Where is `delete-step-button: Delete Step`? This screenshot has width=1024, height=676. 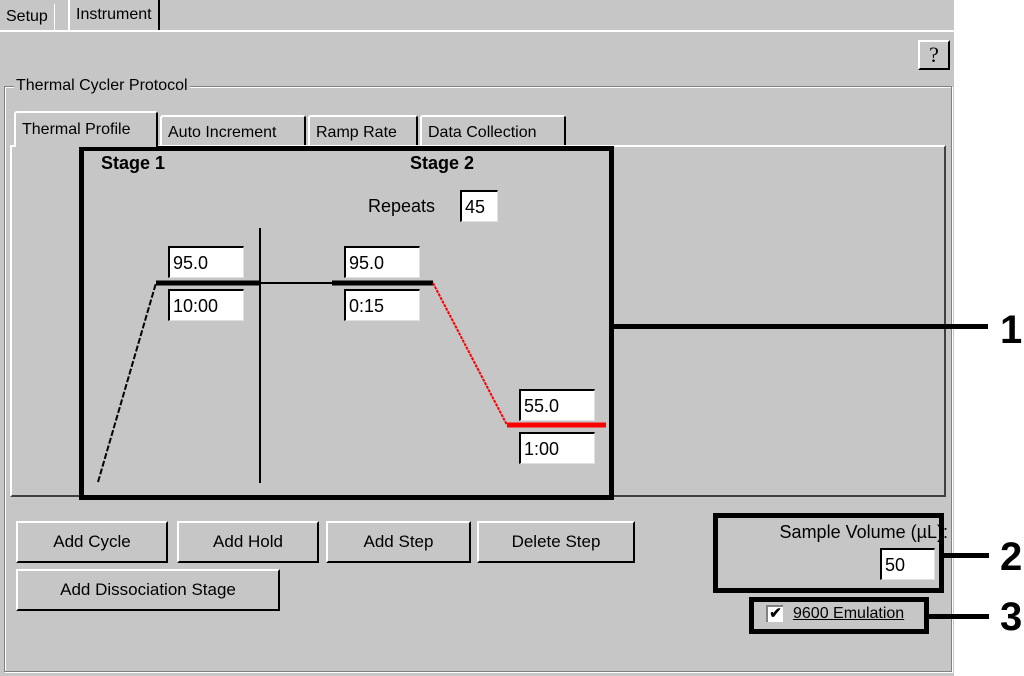 delete-step-button: Delete Step is located at coordinates (556, 542).